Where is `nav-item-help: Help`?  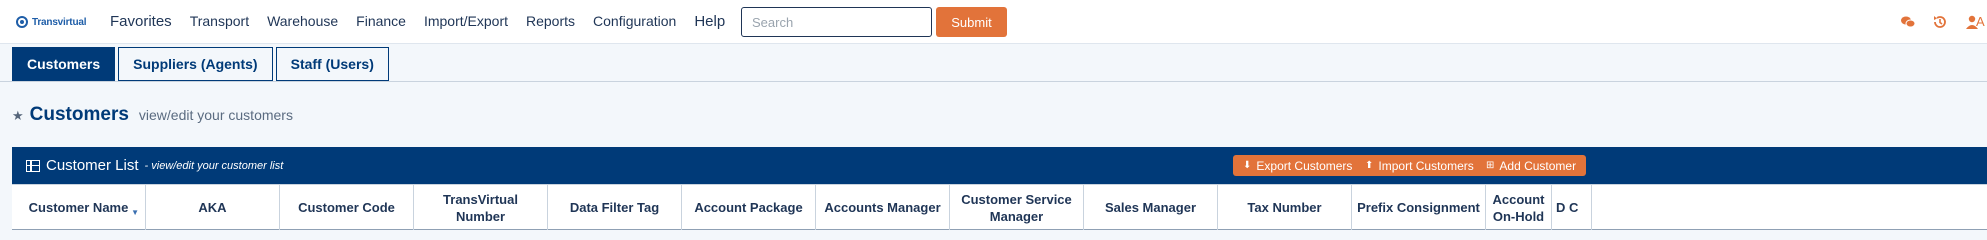 nav-item-help: Help is located at coordinates (709, 21).